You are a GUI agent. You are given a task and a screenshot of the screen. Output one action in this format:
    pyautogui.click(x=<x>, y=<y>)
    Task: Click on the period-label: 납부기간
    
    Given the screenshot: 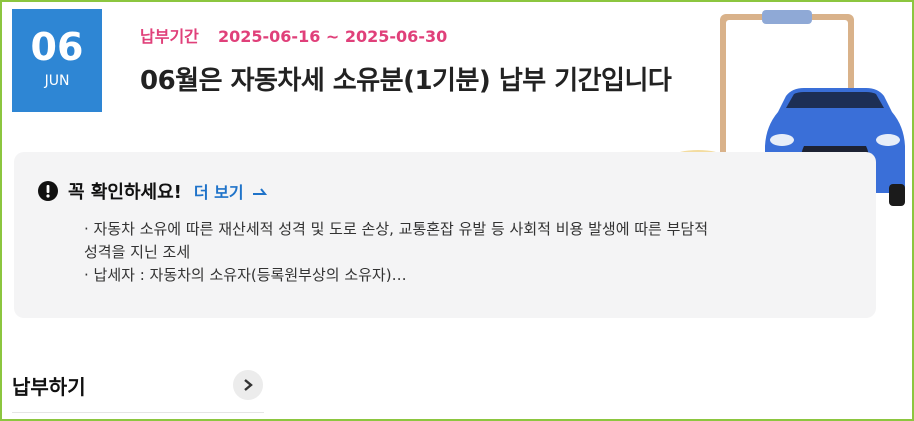 What is the action you would take?
    pyautogui.click(x=169, y=36)
    